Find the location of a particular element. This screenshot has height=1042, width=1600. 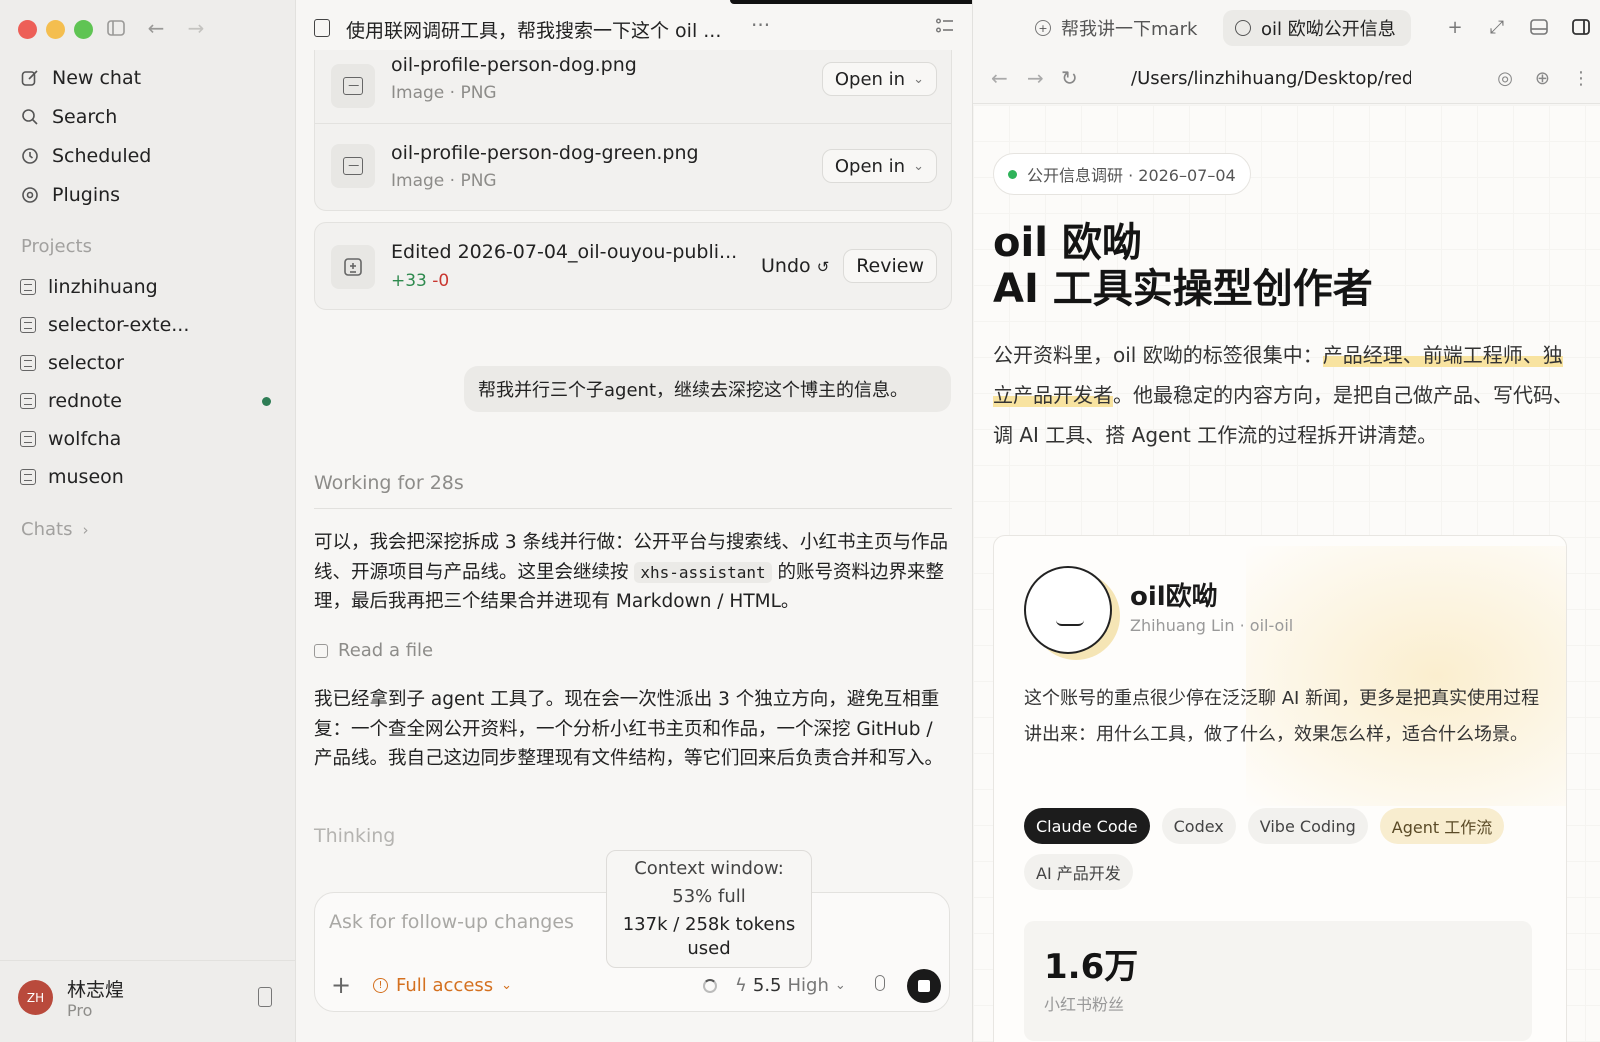

screenshot-icon: ◎ is located at coordinates (1505, 78).